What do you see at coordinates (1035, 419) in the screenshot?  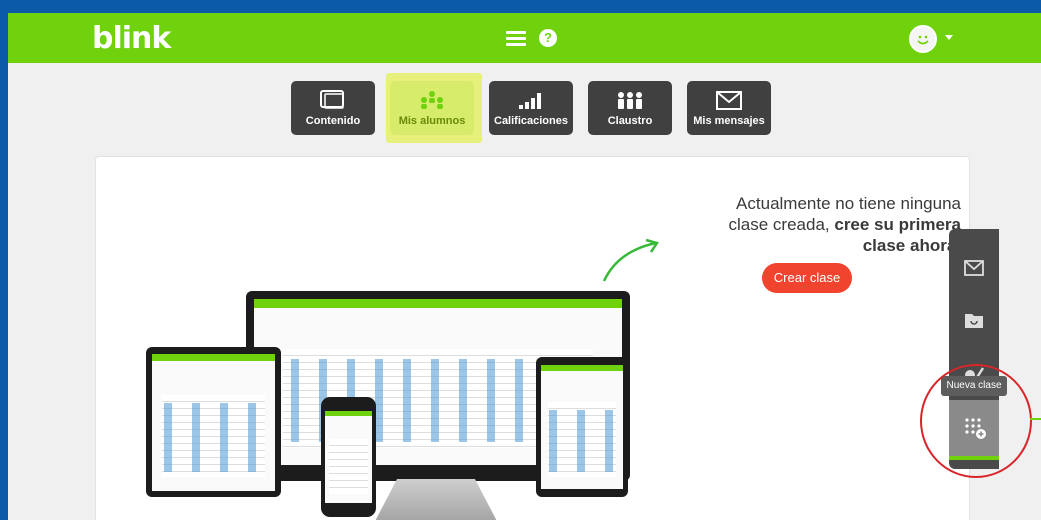 I see `connector-line` at bounding box center [1035, 419].